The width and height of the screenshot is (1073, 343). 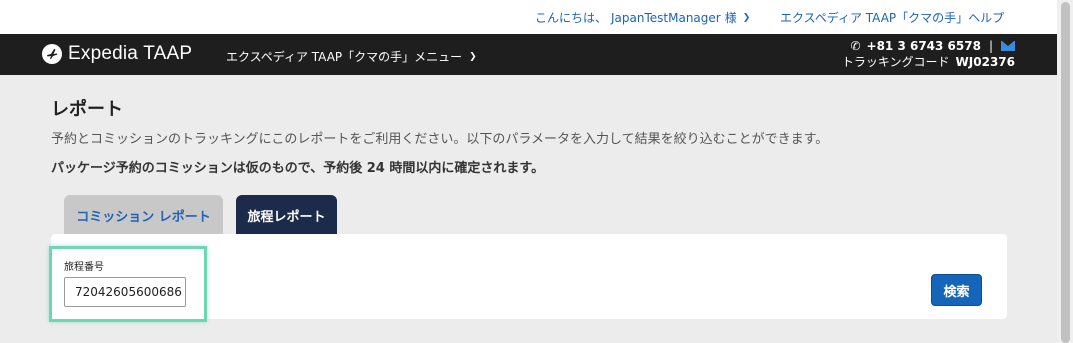 What do you see at coordinates (895, 62) in the screenshot?
I see `tracking-label: トラッキングコード` at bounding box center [895, 62].